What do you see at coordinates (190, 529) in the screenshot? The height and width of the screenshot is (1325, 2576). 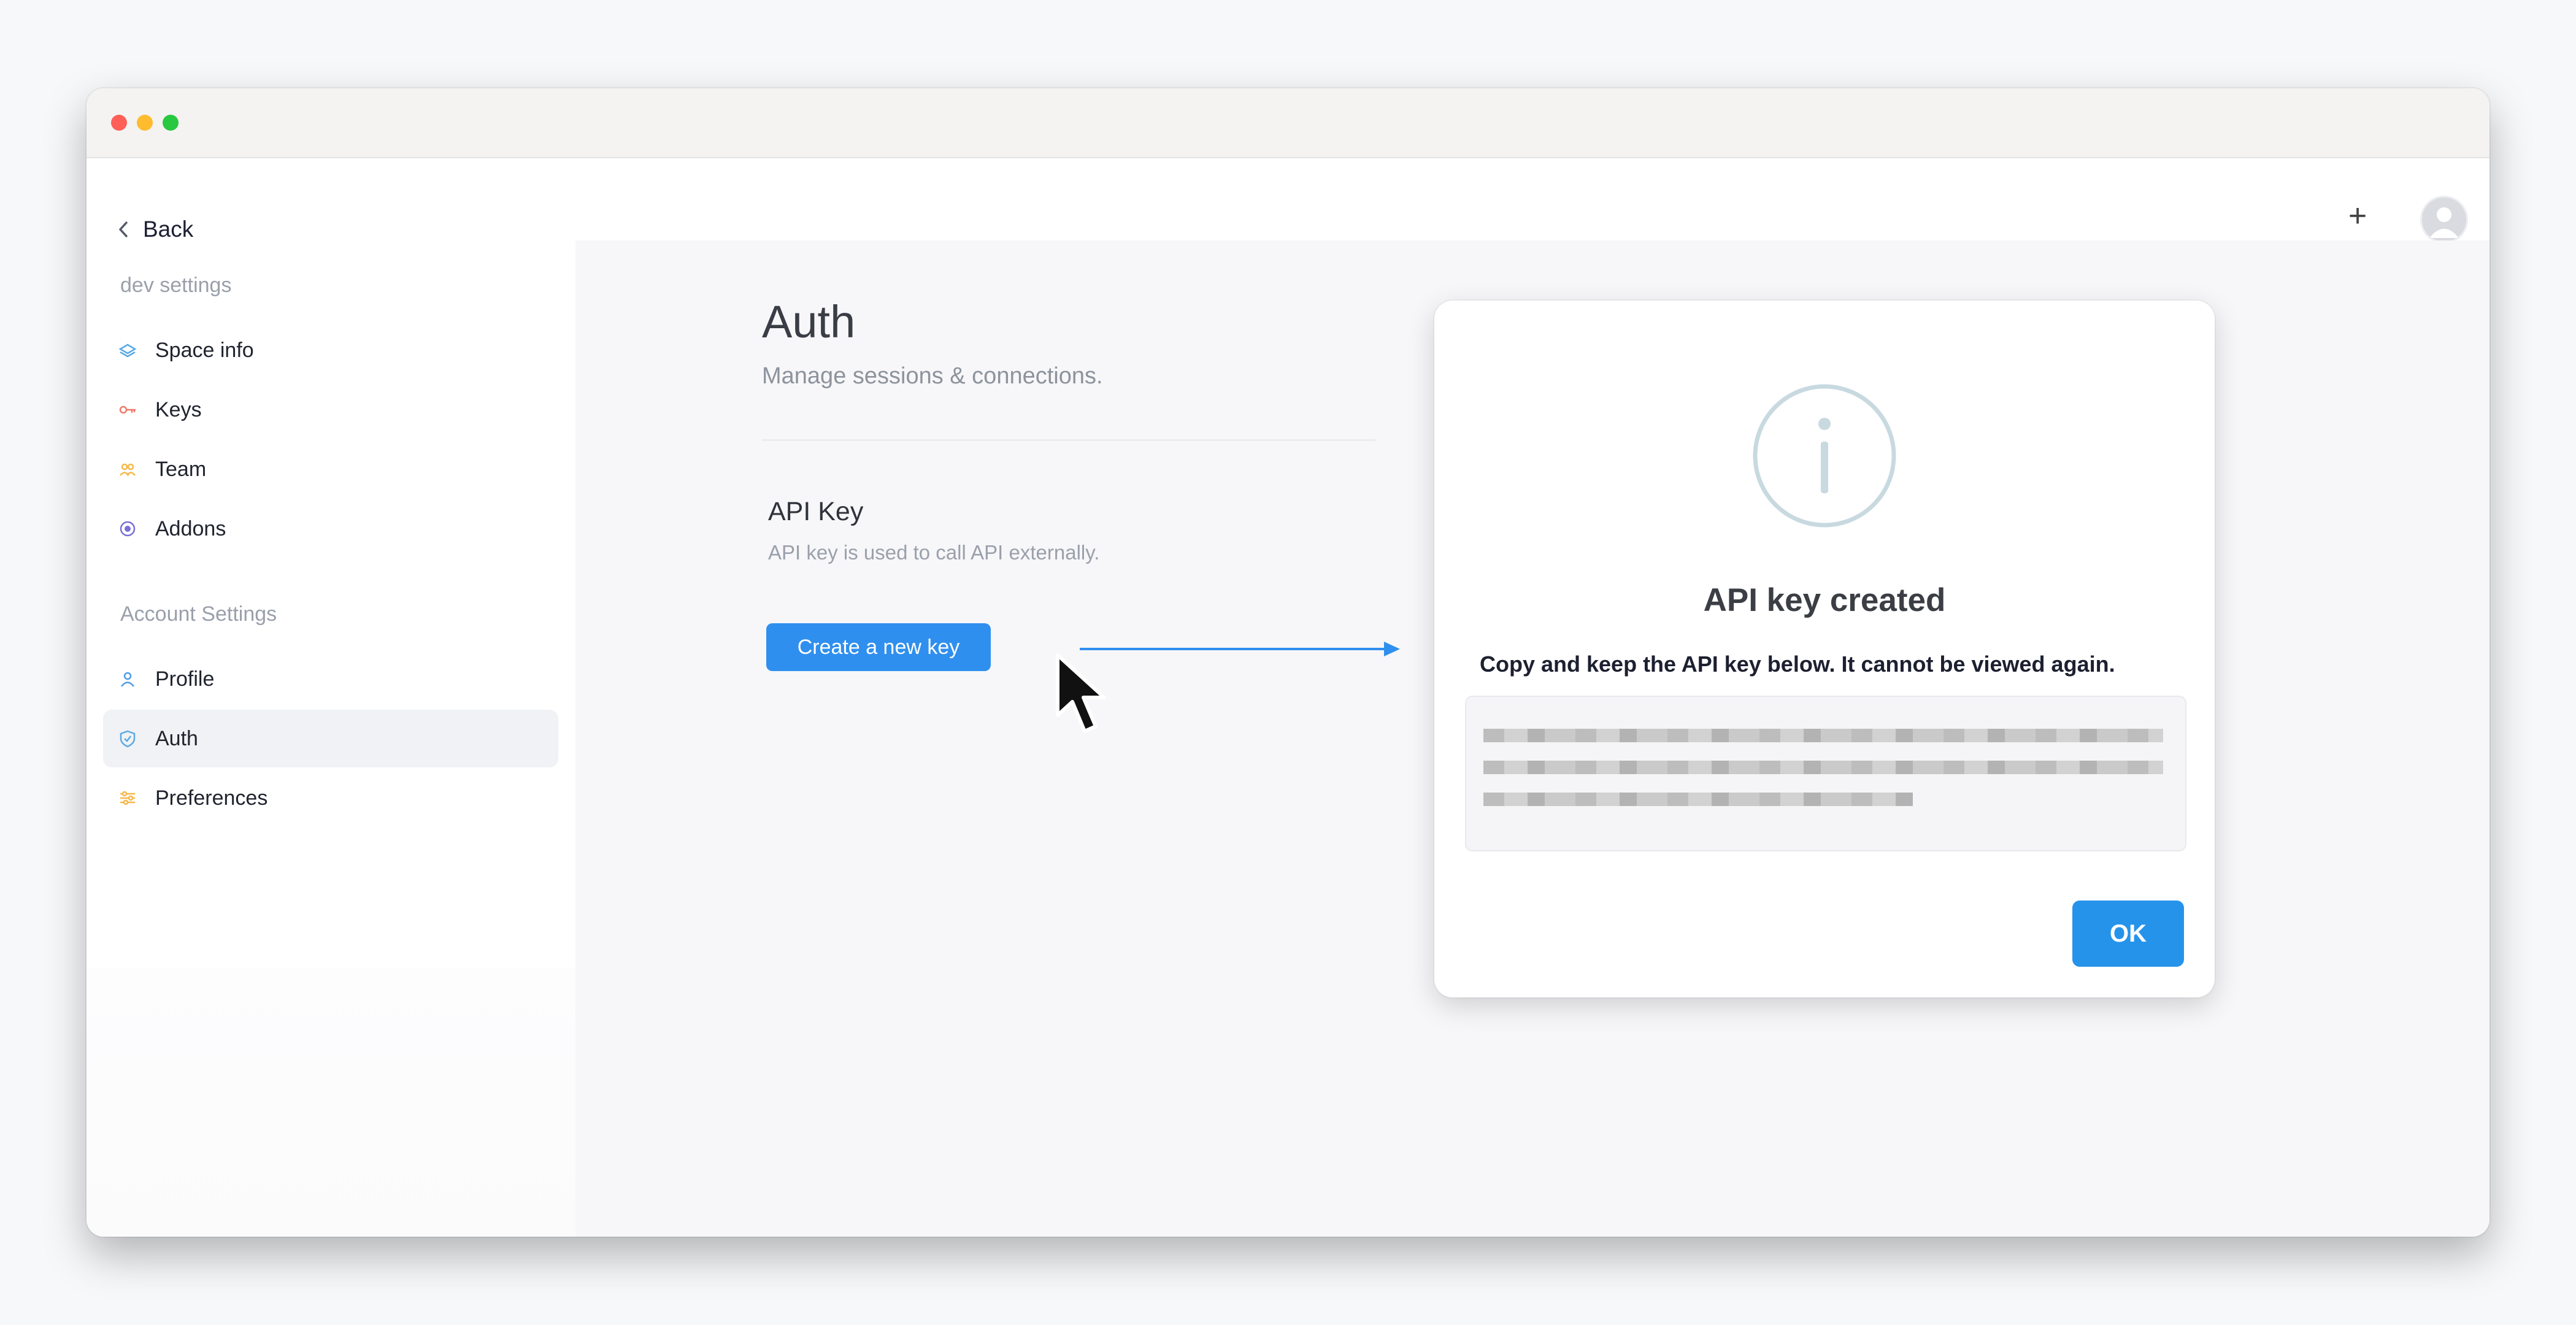 I see `sidebar-item-label: Addons` at bounding box center [190, 529].